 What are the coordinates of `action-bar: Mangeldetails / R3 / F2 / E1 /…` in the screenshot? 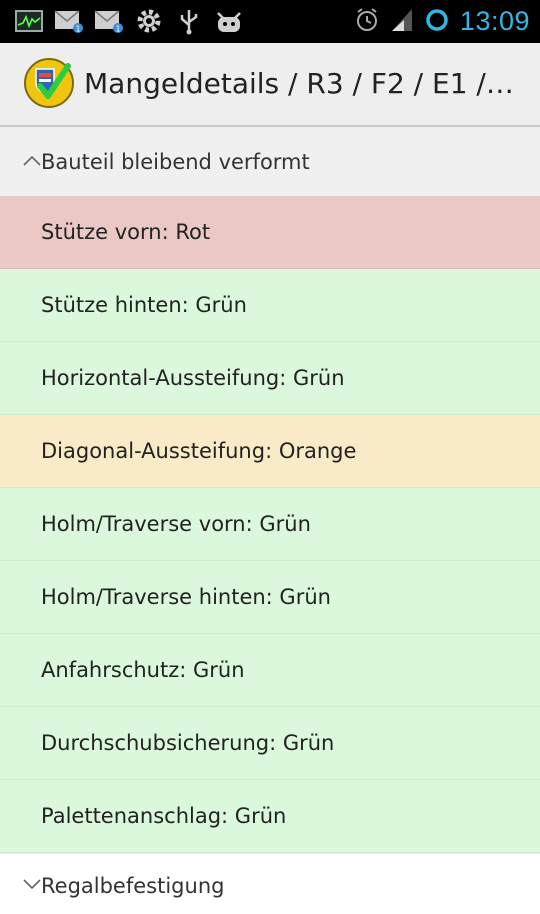 It's located at (270, 85).